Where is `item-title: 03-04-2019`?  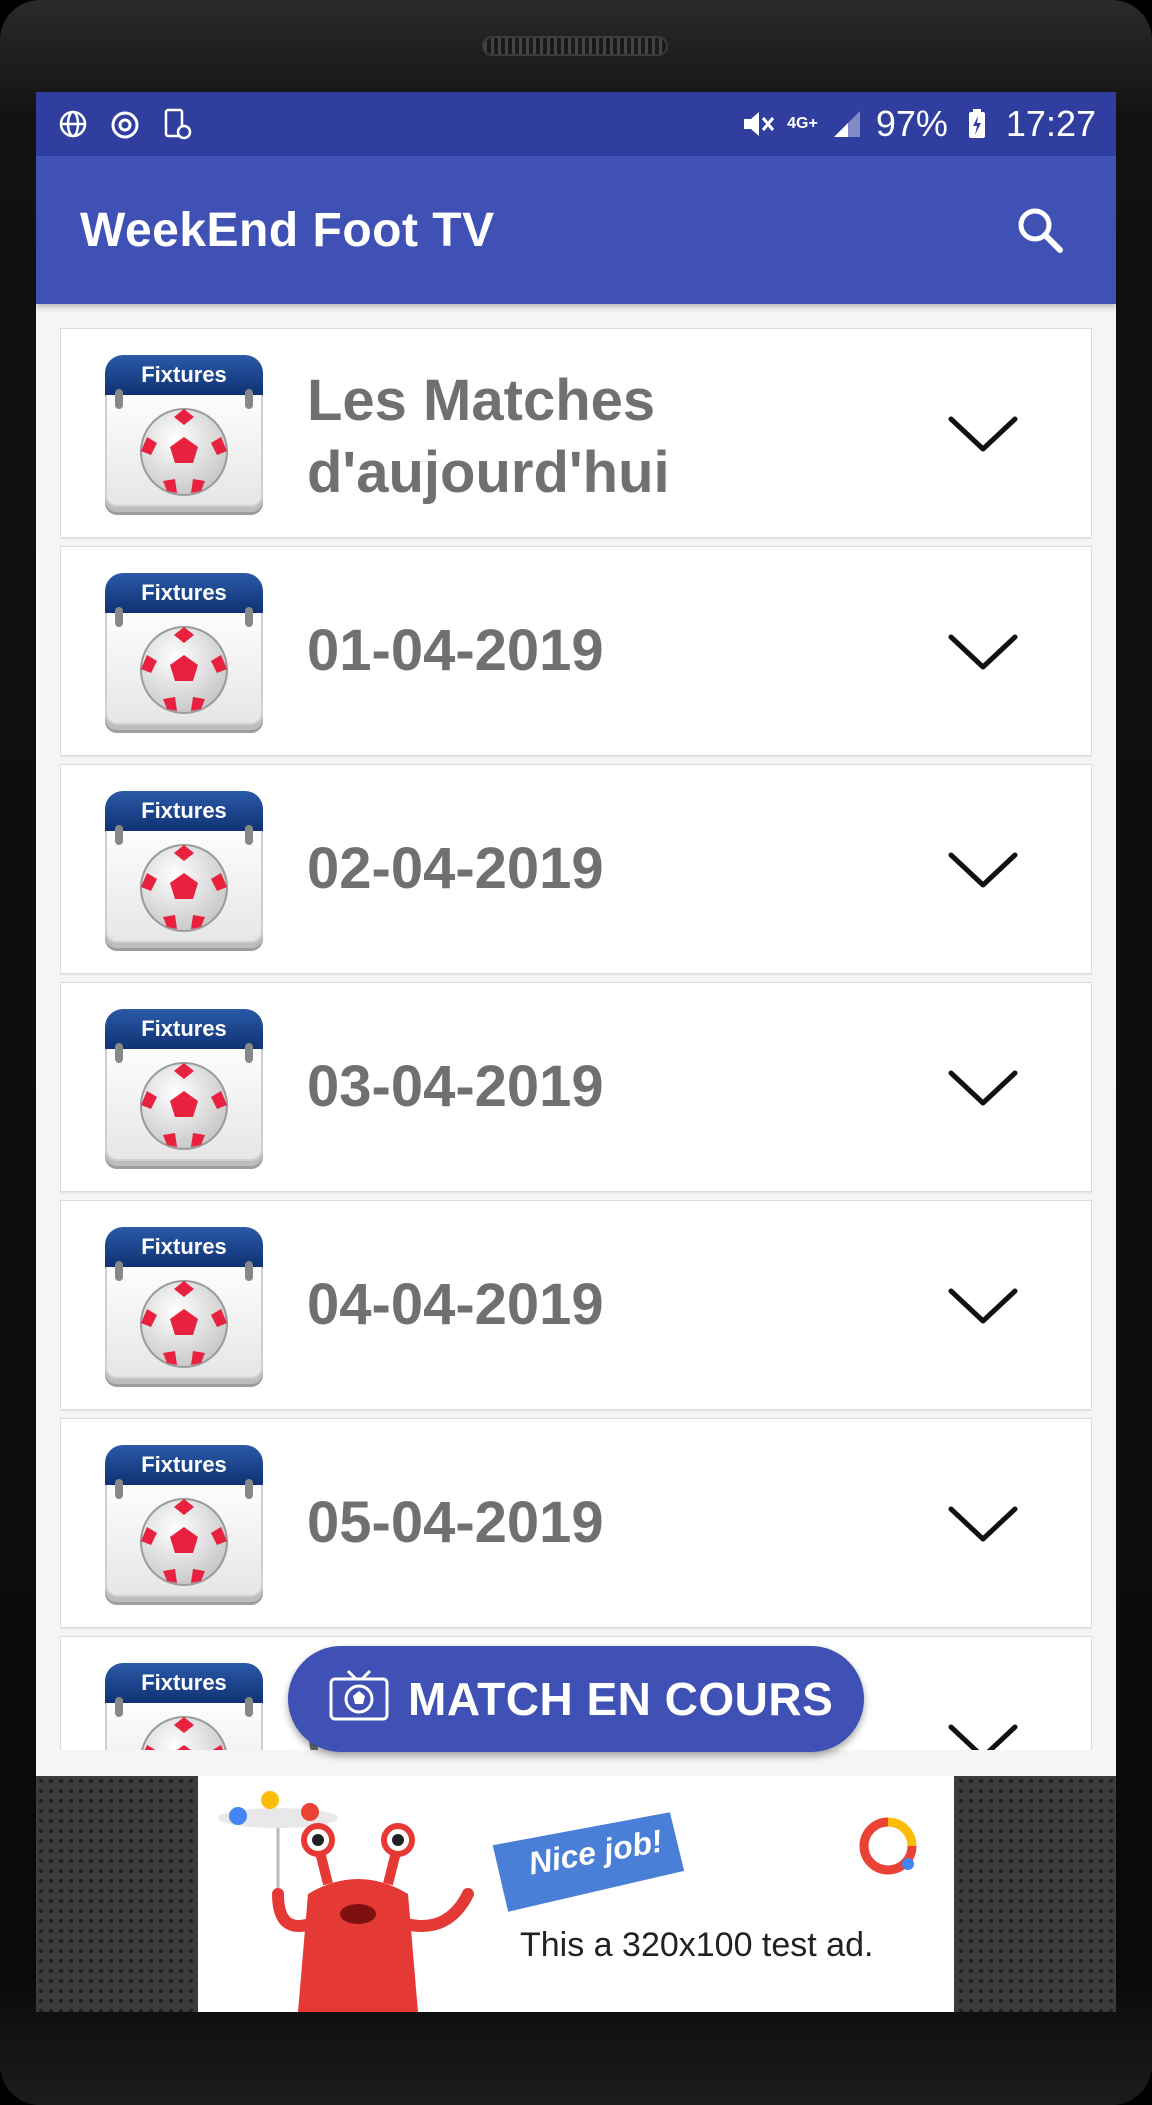 item-title: 03-04-2019 is located at coordinates (455, 1086).